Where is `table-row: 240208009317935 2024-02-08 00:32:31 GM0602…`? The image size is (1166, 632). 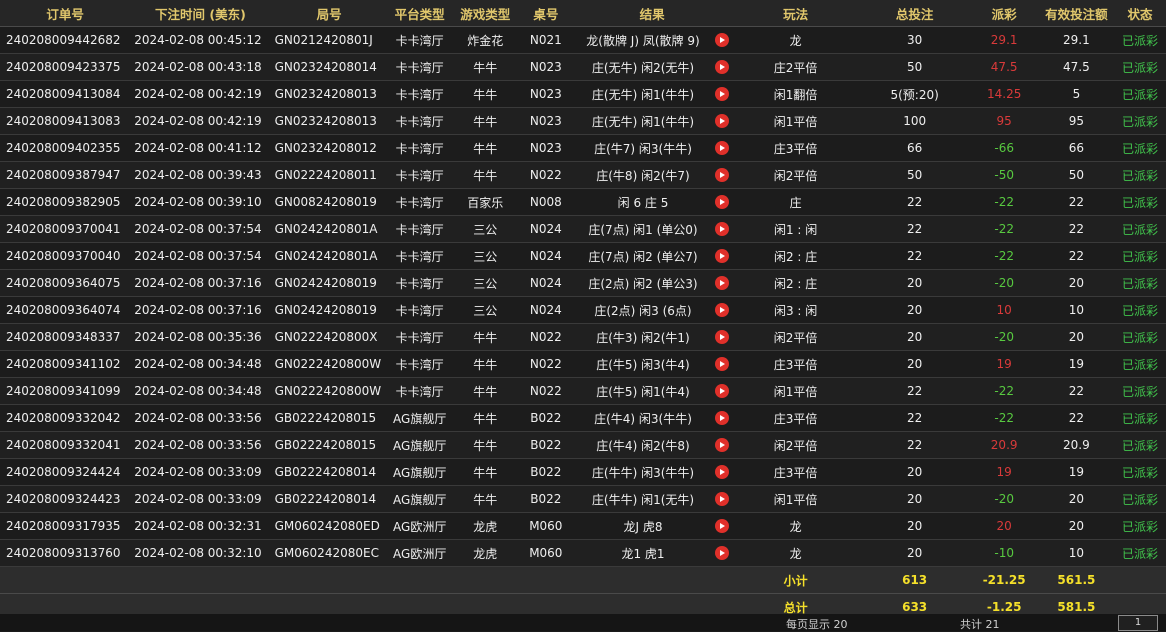
table-row: 240208009317935 2024-02-08 00:32:31 GM0602… is located at coordinates (583, 526).